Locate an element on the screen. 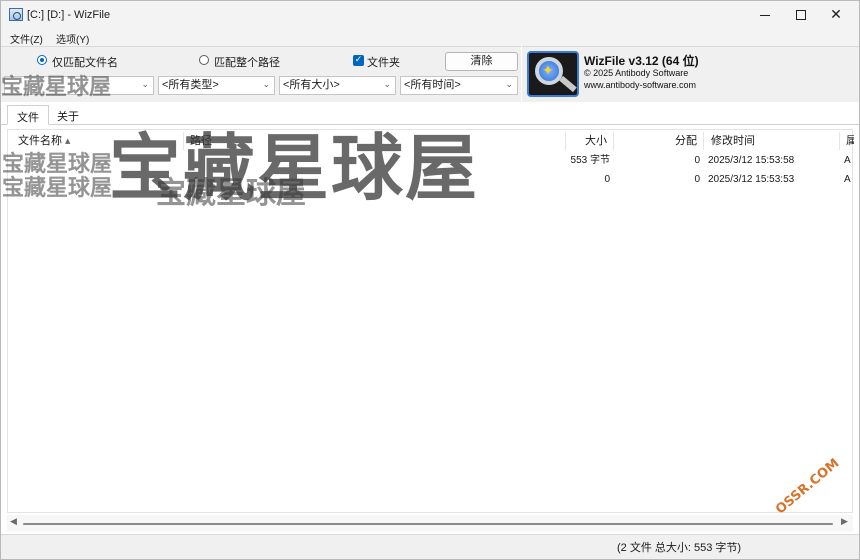 The width and height of the screenshot is (860, 560). time-filter-combo: <所有时间> ⌄ is located at coordinates (459, 85).